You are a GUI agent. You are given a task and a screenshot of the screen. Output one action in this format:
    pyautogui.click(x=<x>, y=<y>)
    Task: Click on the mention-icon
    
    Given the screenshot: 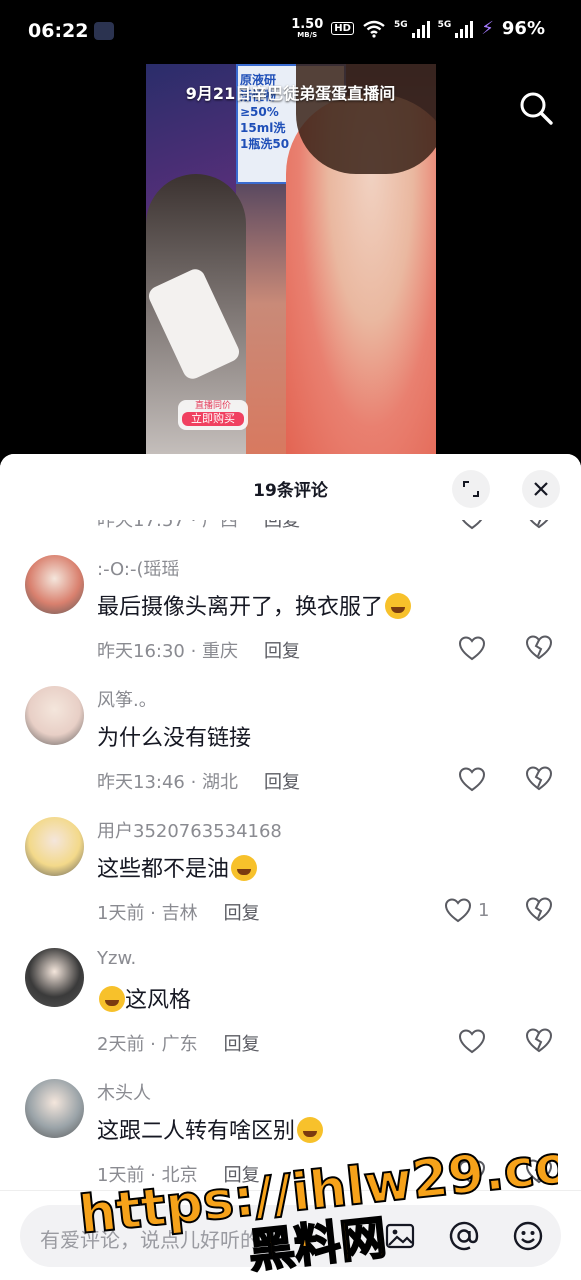 What is the action you would take?
    pyautogui.click(x=464, y=1236)
    